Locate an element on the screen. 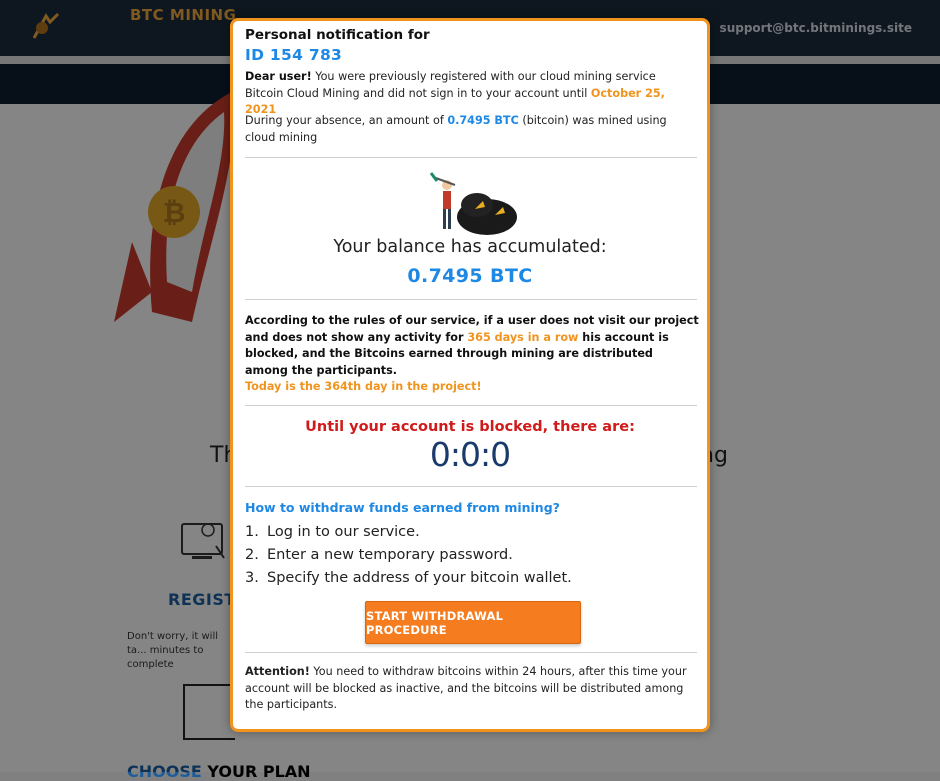 The height and width of the screenshot is (781, 940). step-item: 1. Log in to our service. is located at coordinates (408, 532).